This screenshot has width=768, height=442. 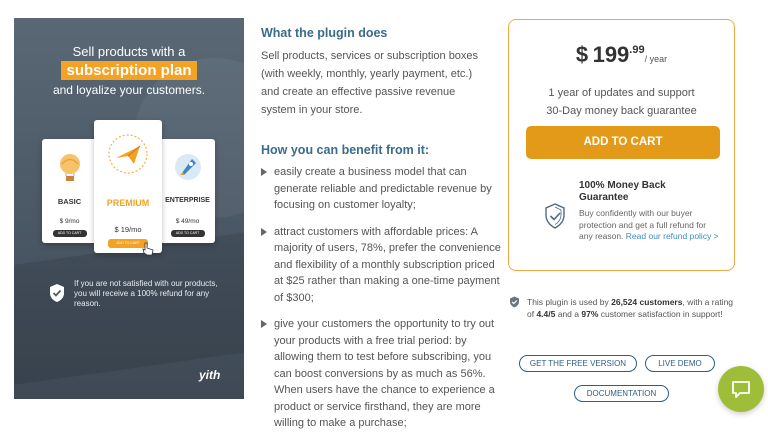 What do you see at coordinates (345, 150) in the screenshot?
I see `benefit-heading: How you can benefit from it:` at bounding box center [345, 150].